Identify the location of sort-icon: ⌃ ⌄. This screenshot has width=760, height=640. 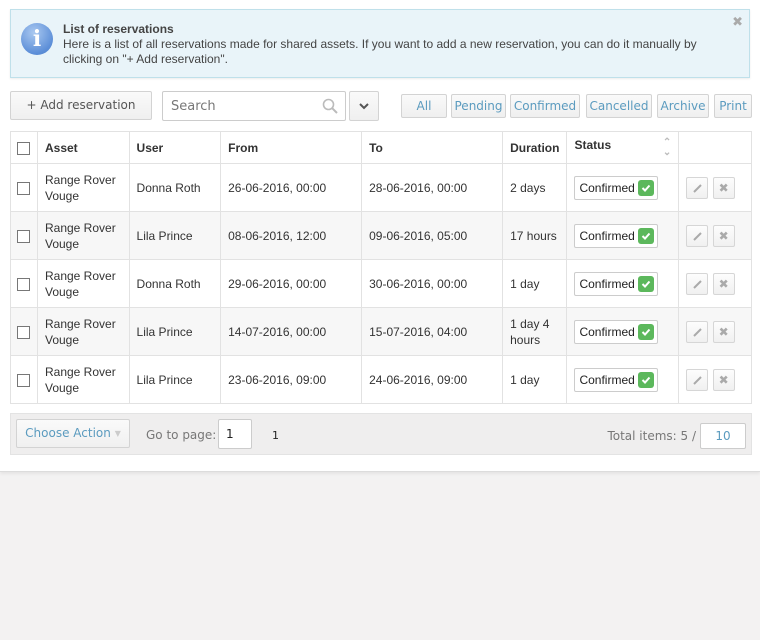
(667, 147).